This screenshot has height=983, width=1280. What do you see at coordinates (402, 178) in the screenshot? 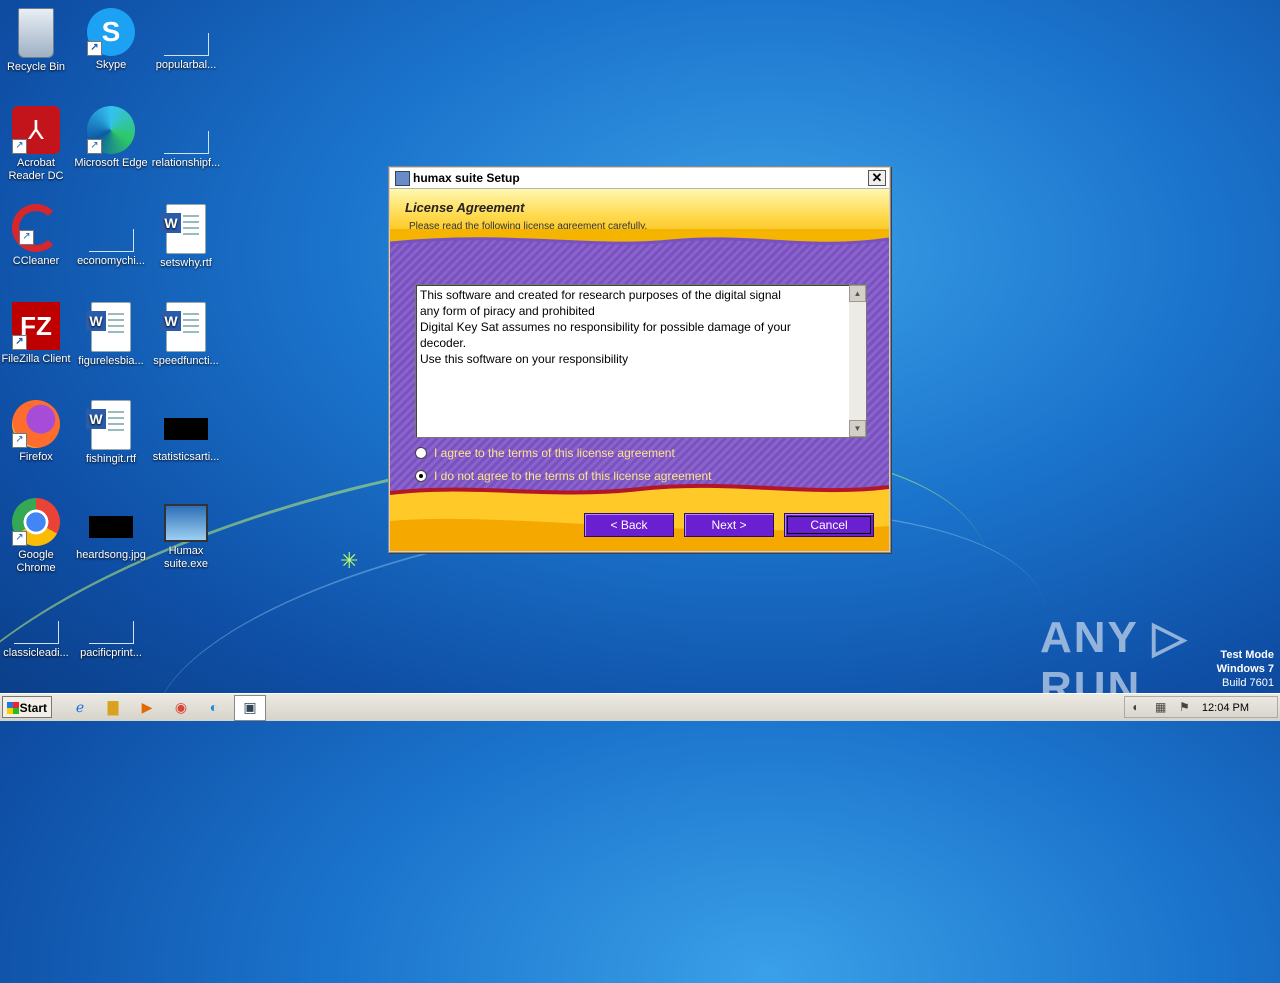
I see `setup-app-icon` at bounding box center [402, 178].